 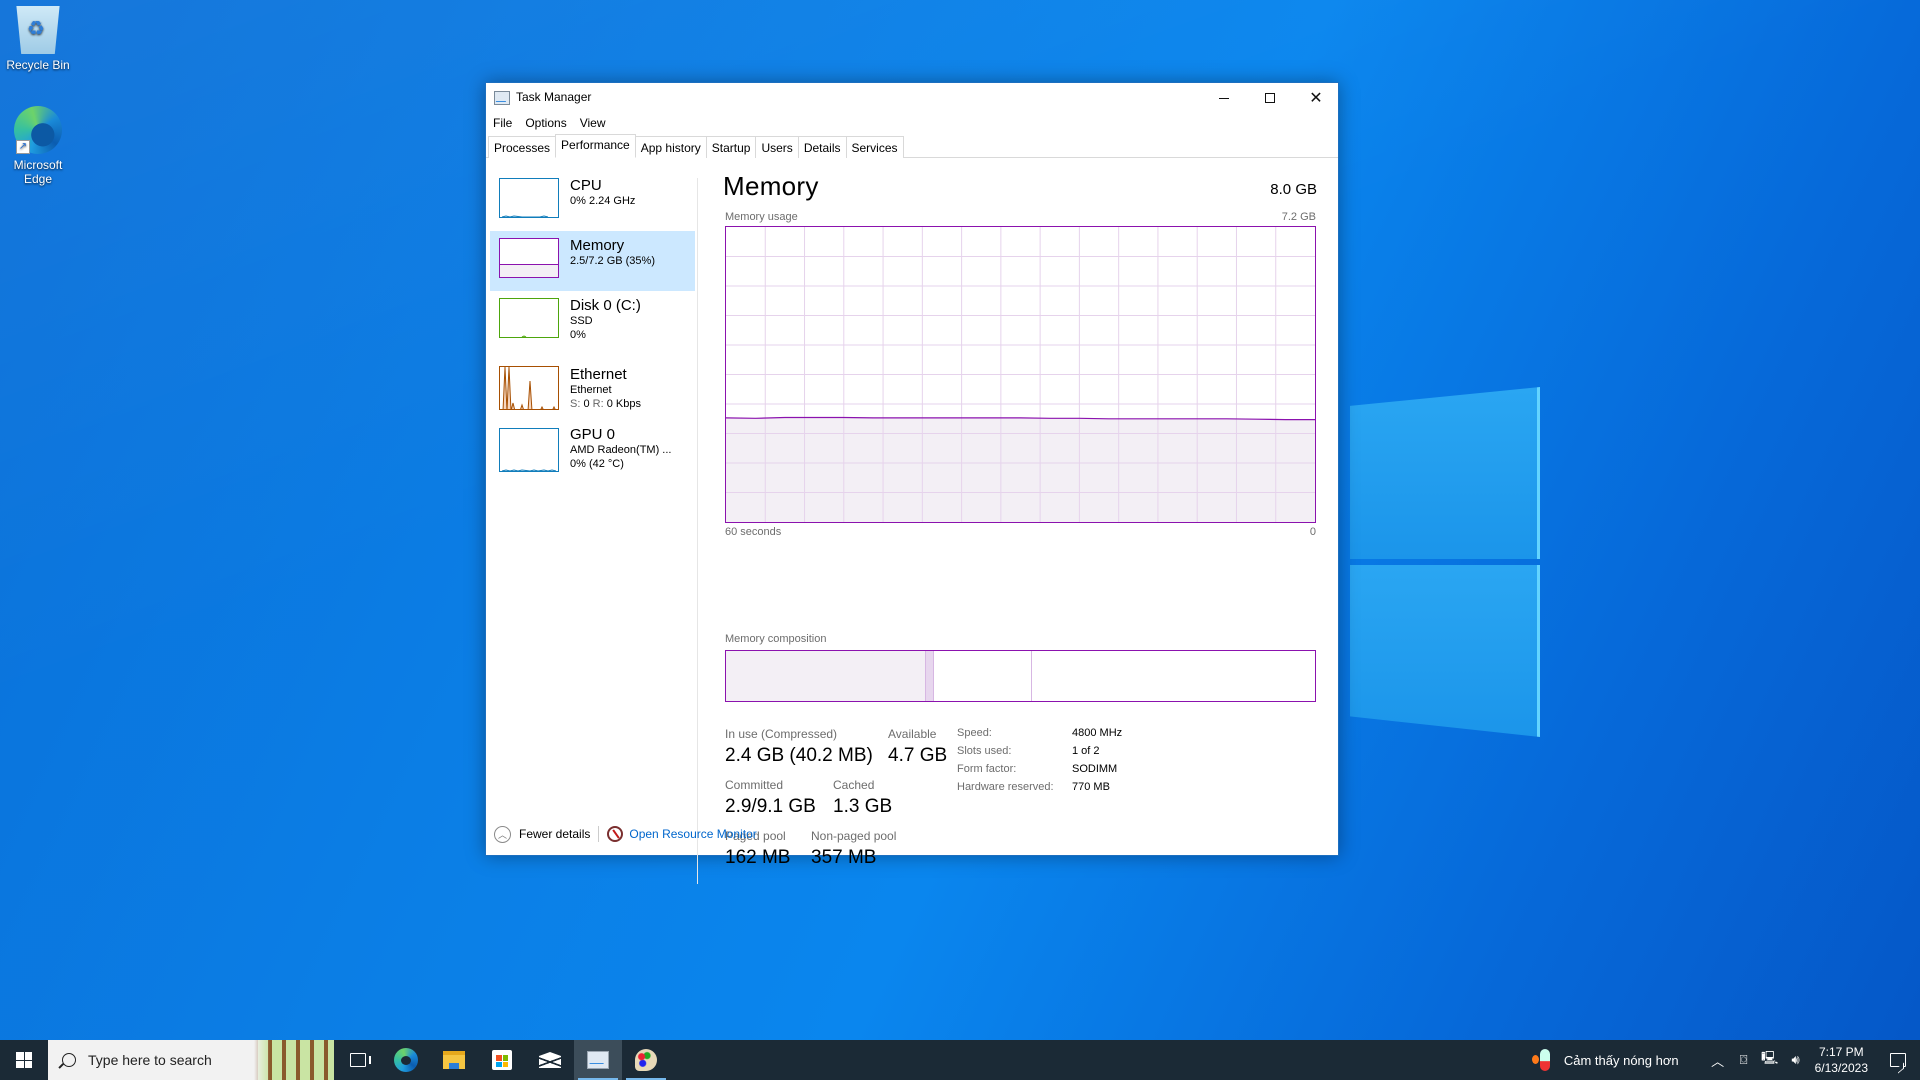 What do you see at coordinates (1298, 217) in the screenshot?
I see `graph-max-label: 7.2 GB` at bounding box center [1298, 217].